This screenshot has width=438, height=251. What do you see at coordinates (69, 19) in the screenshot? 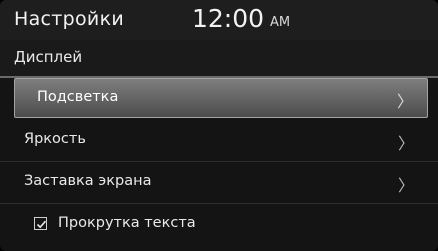
I see `page-title: Настройки` at bounding box center [69, 19].